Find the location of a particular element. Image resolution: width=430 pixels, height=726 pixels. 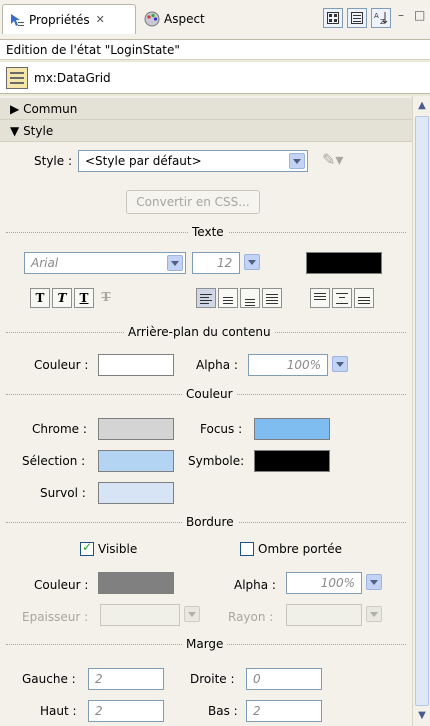

symbol-label: Symbole: is located at coordinates (216, 461).